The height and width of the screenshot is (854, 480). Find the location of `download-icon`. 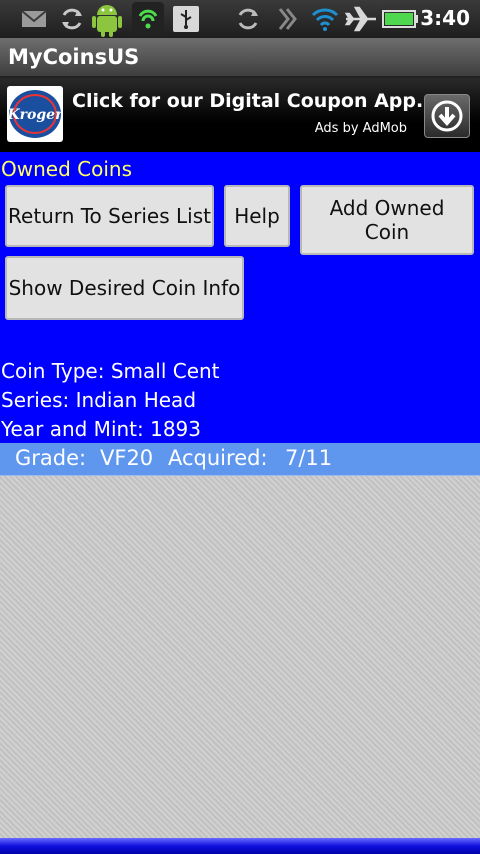

download-icon is located at coordinates (447, 116).